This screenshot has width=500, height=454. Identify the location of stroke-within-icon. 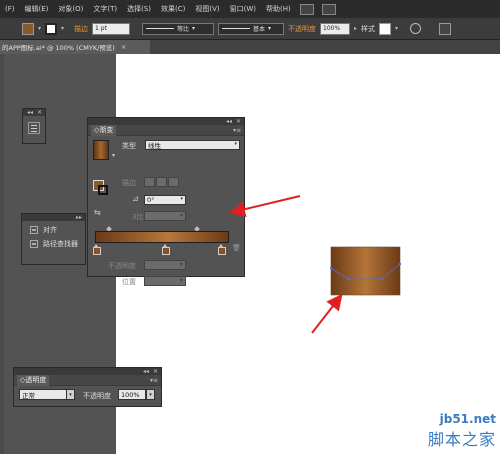
(149, 182).